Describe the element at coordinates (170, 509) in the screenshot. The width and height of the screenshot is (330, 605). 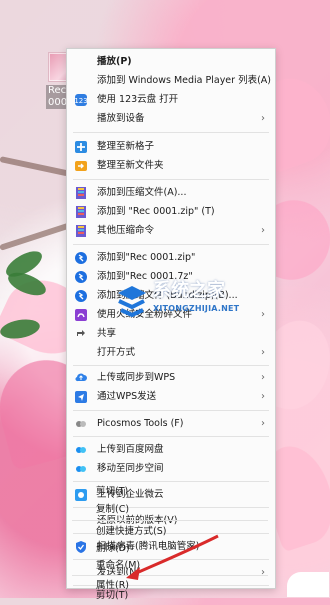
I see `menu-item-copy: 复制(C)` at that location.